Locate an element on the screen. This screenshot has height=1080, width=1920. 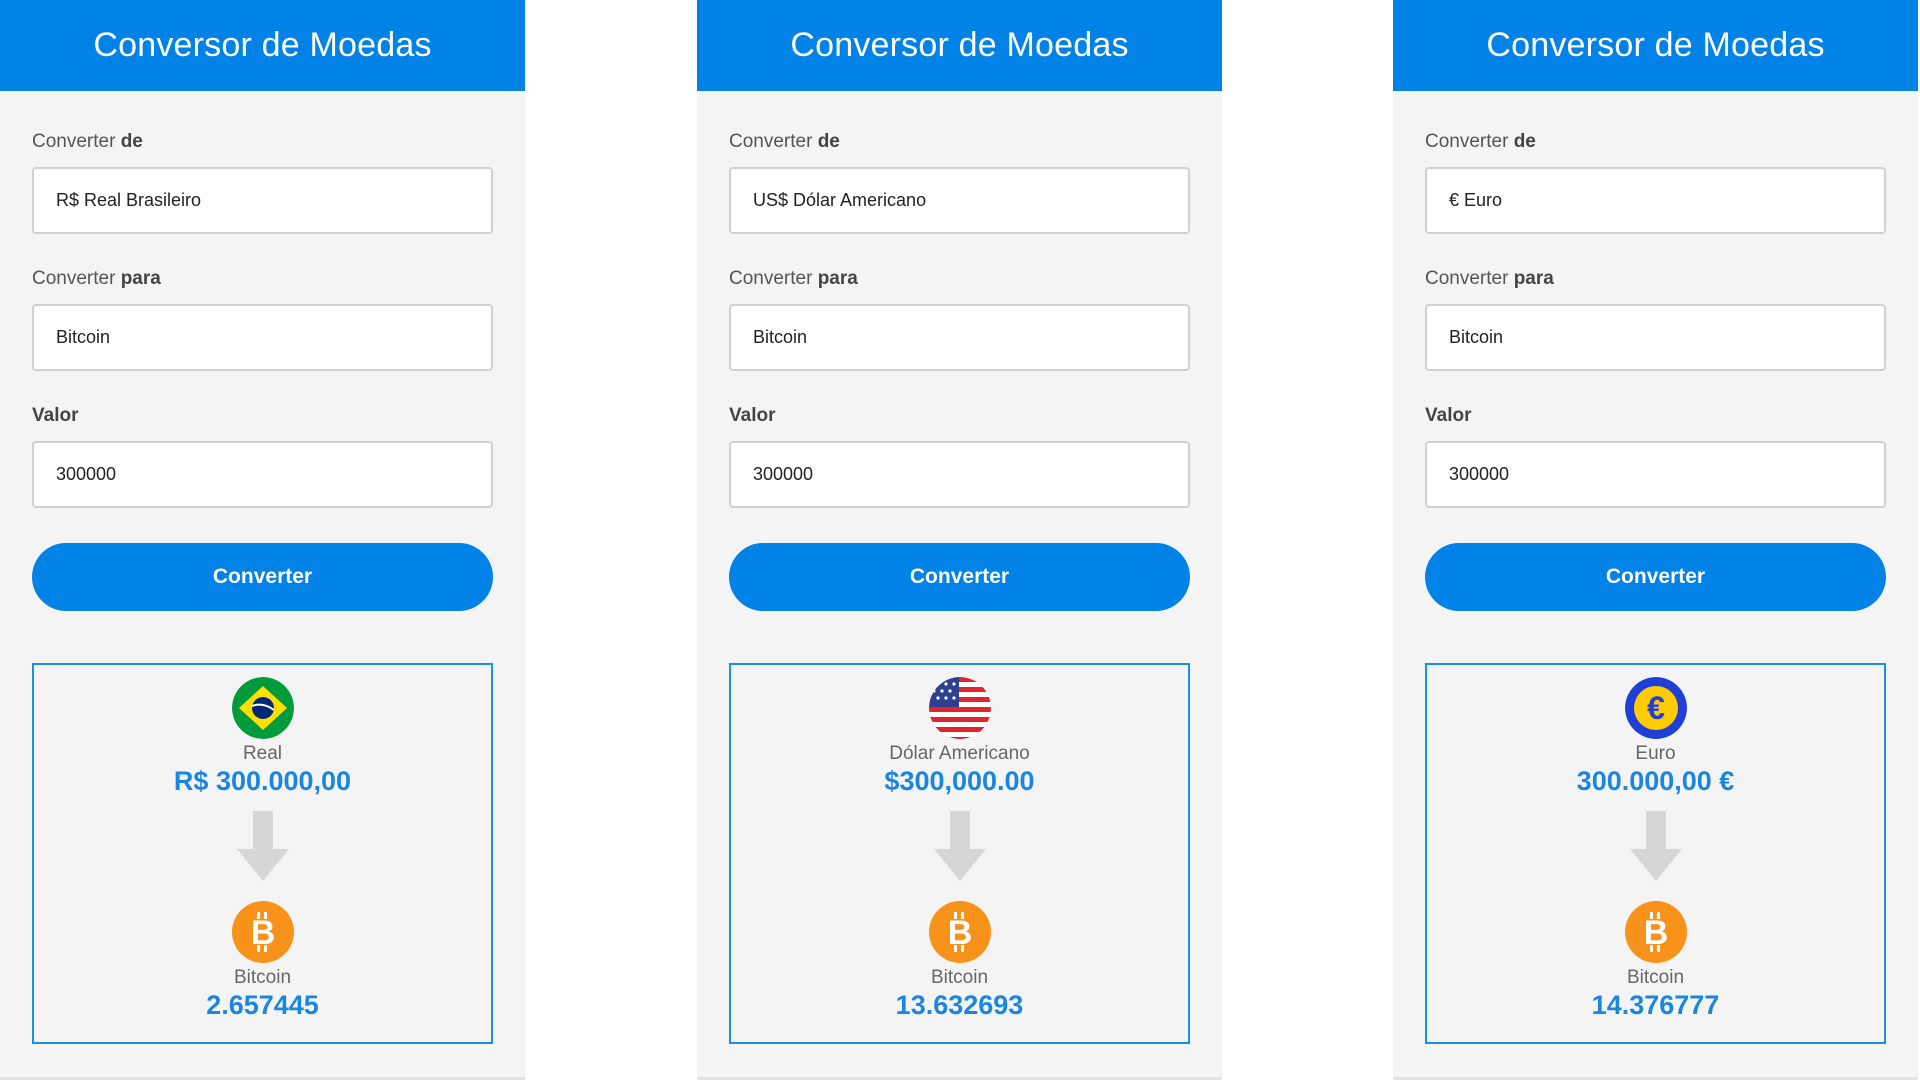
usa-flag-icon is located at coordinates (959, 708).